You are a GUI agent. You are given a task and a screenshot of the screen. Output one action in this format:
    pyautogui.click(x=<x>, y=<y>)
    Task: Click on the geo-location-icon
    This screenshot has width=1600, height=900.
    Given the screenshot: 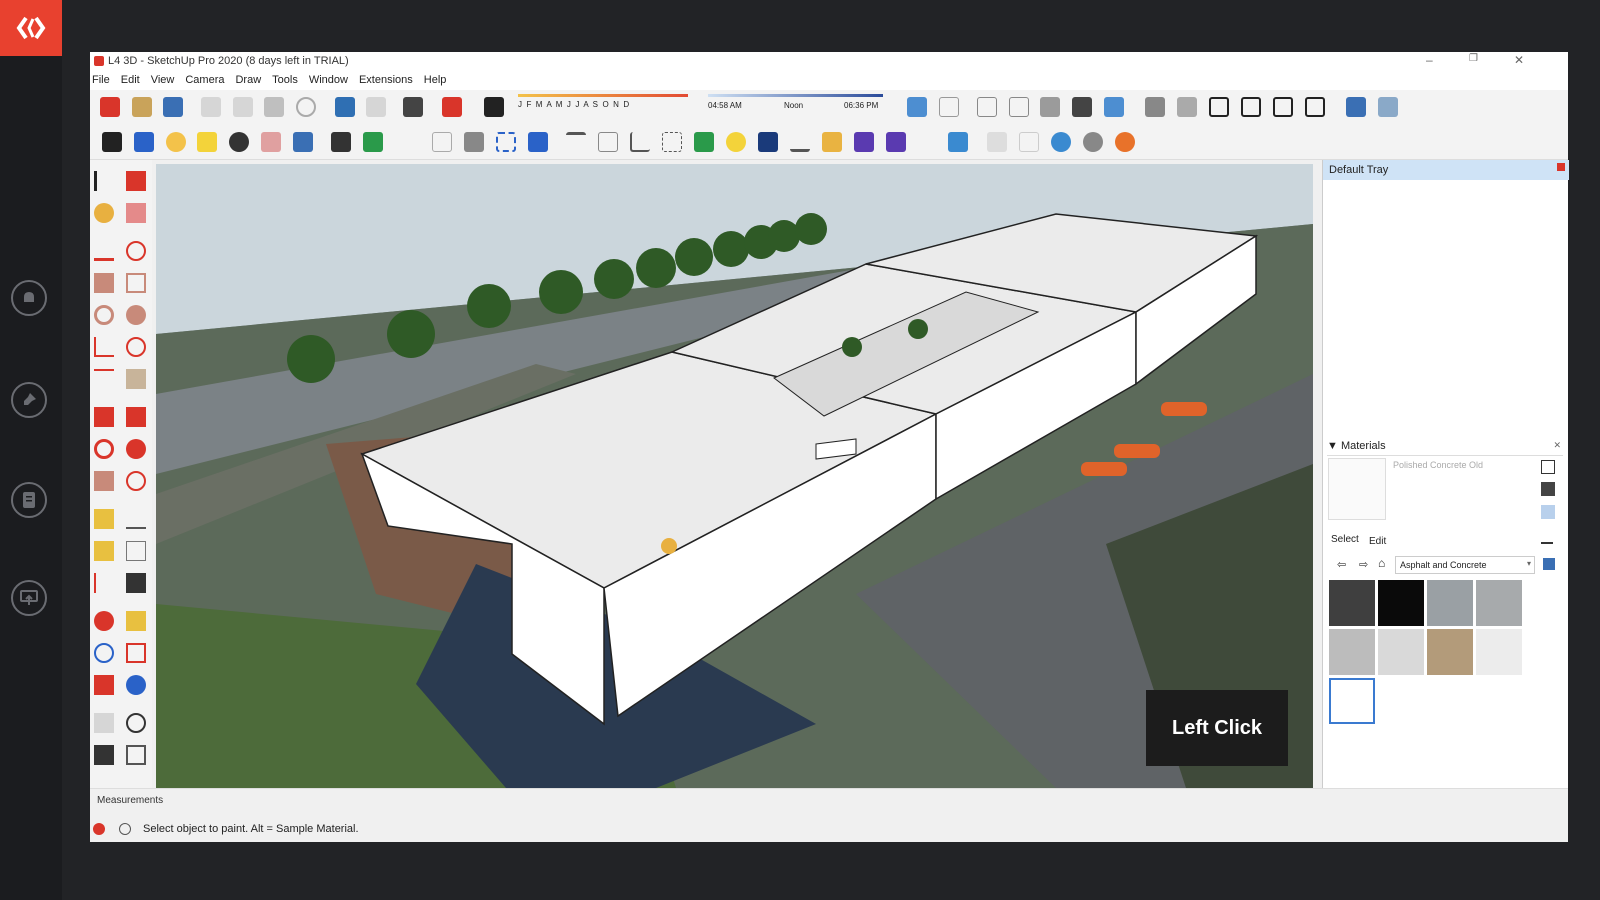 What is the action you would take?
    pyautogui.click(x=1356, y=107)
    